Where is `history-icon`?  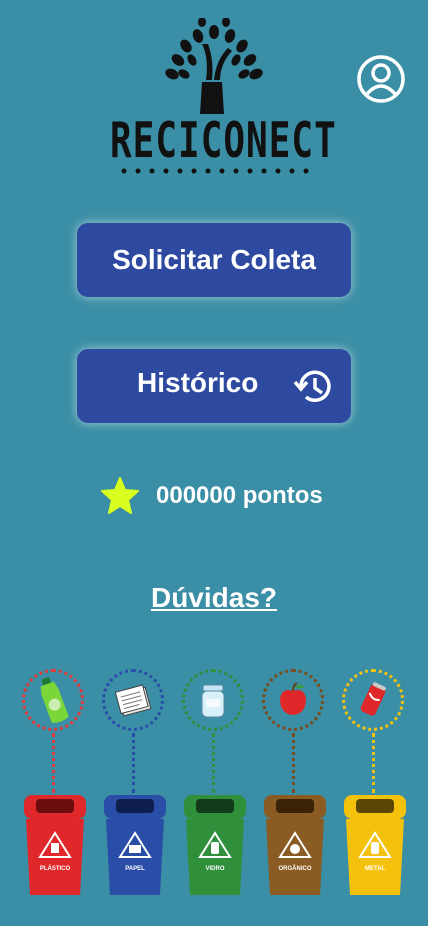 history-icon is located at coordinates (312, 386).